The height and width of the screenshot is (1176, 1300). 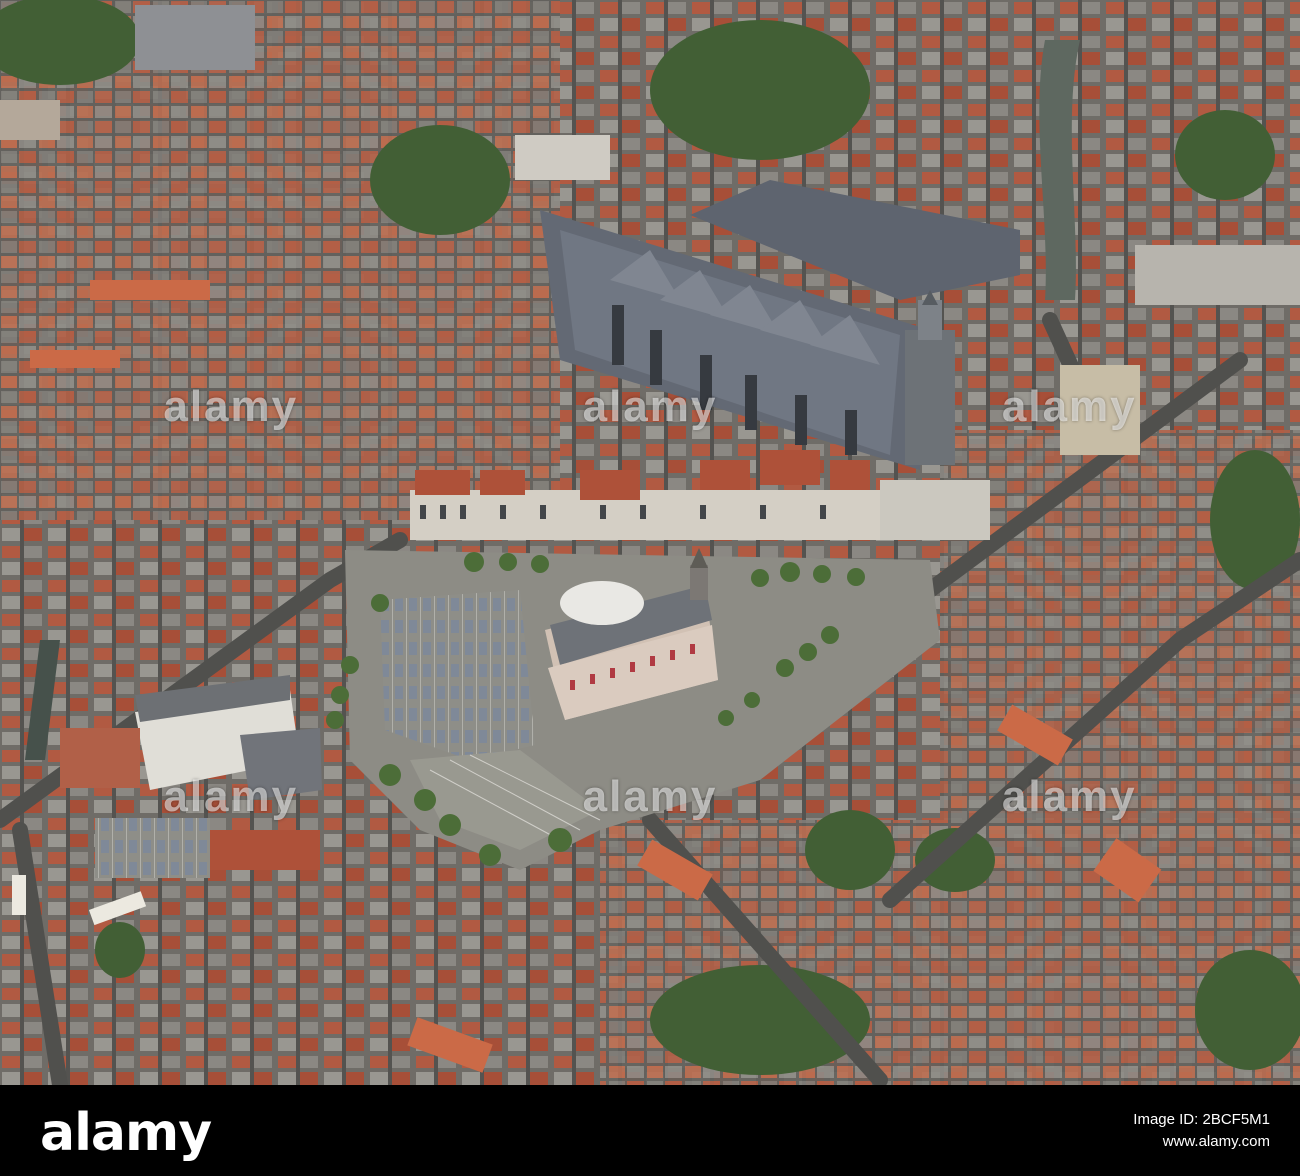 What do you see at coordinates (650, 1130) in the screenshot?
I see `footer-bar: alamy Image ID: 2BCF5M1 www.alamy.com` at bounding box center [650, 1130].